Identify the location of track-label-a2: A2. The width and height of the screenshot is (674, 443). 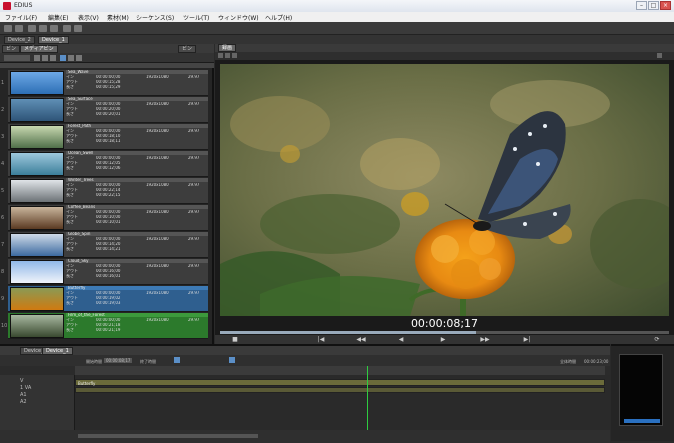
(23, 402).